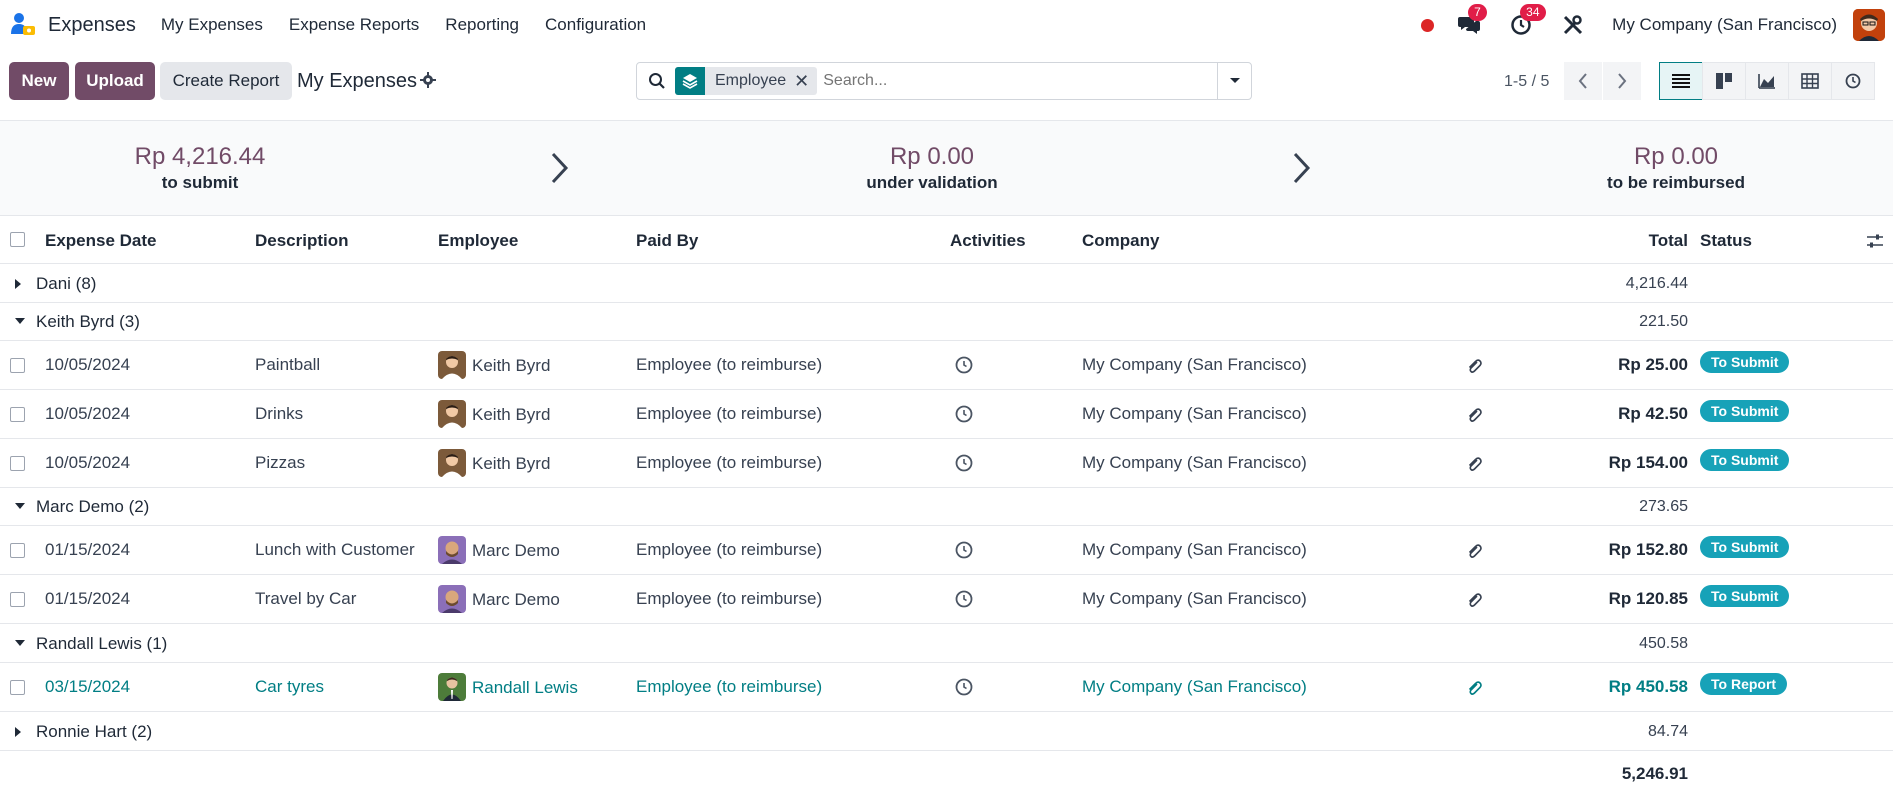 Image resolution: width=1893 pixels, height=796 pixels. I want to click on activities-button: 34, so click(1527, 21).